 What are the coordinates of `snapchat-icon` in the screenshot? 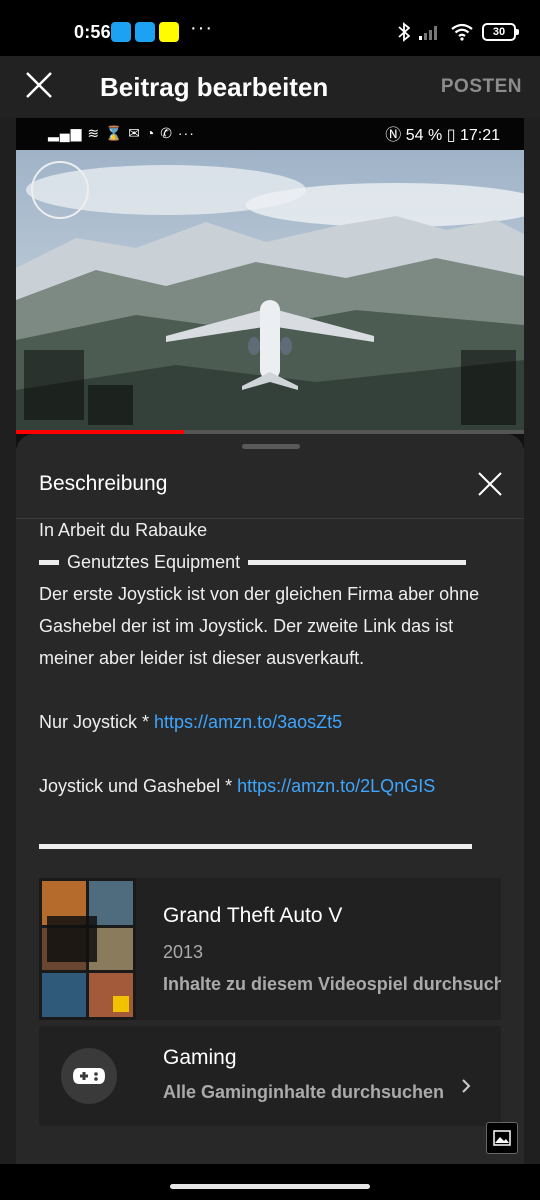 It's located at (169, 32).